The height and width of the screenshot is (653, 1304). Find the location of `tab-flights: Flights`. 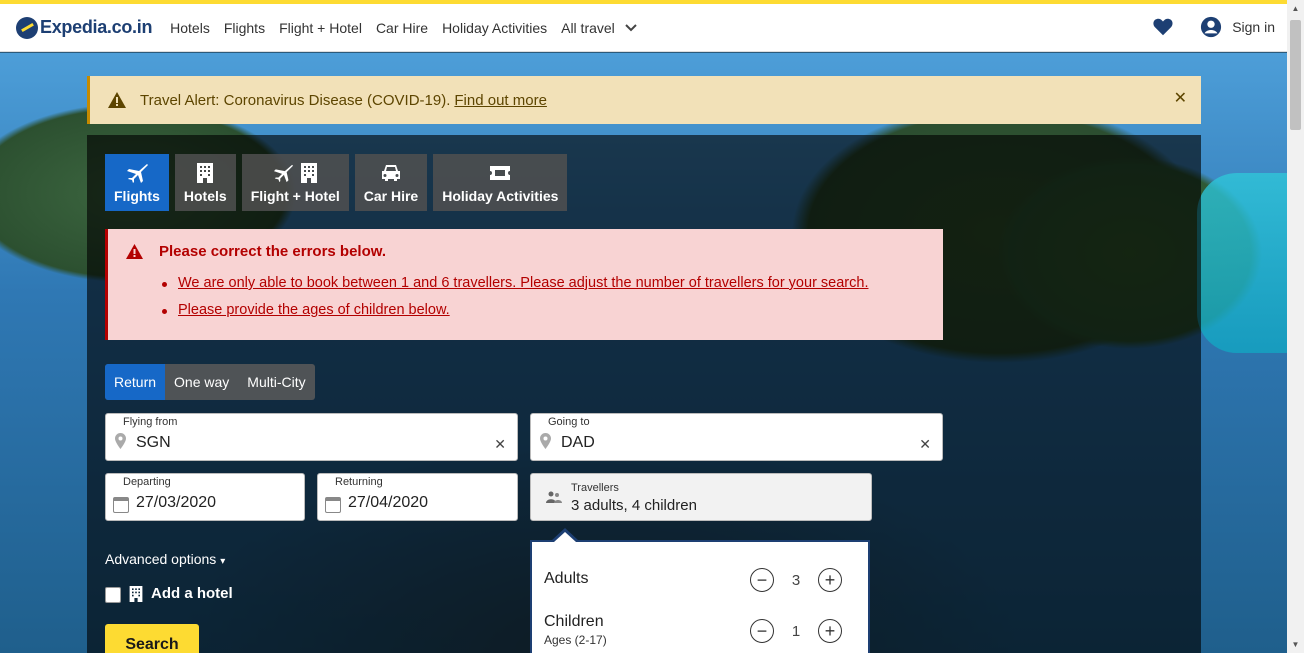

tab-flights: Flights is located at coordinates (137, 182).